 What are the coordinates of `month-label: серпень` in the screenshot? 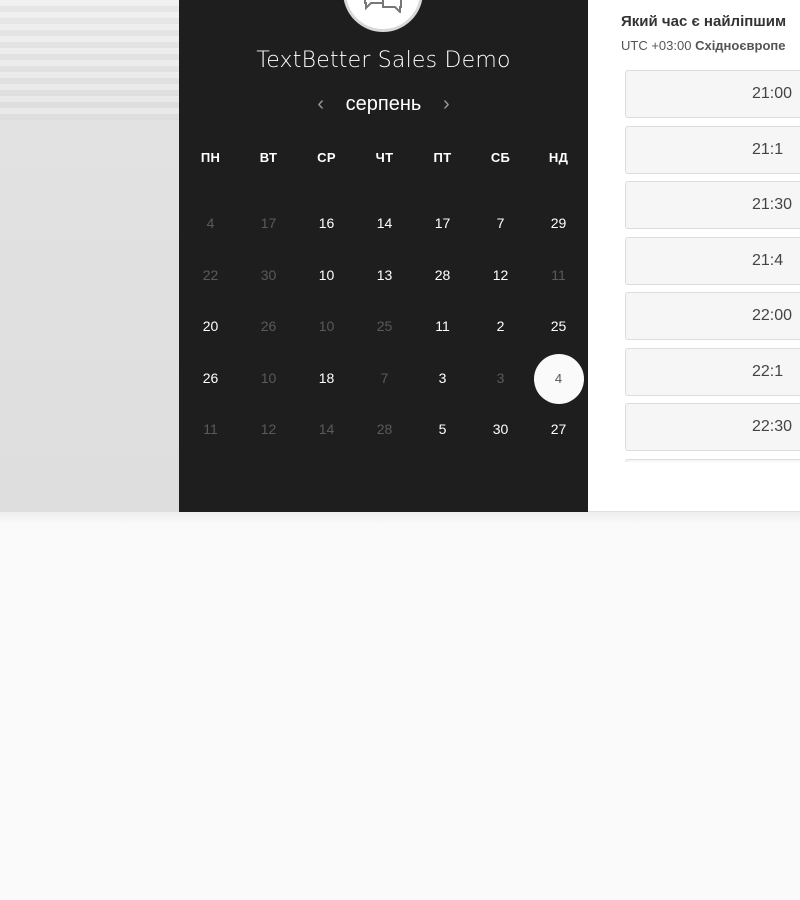 It's located at (383, 104).